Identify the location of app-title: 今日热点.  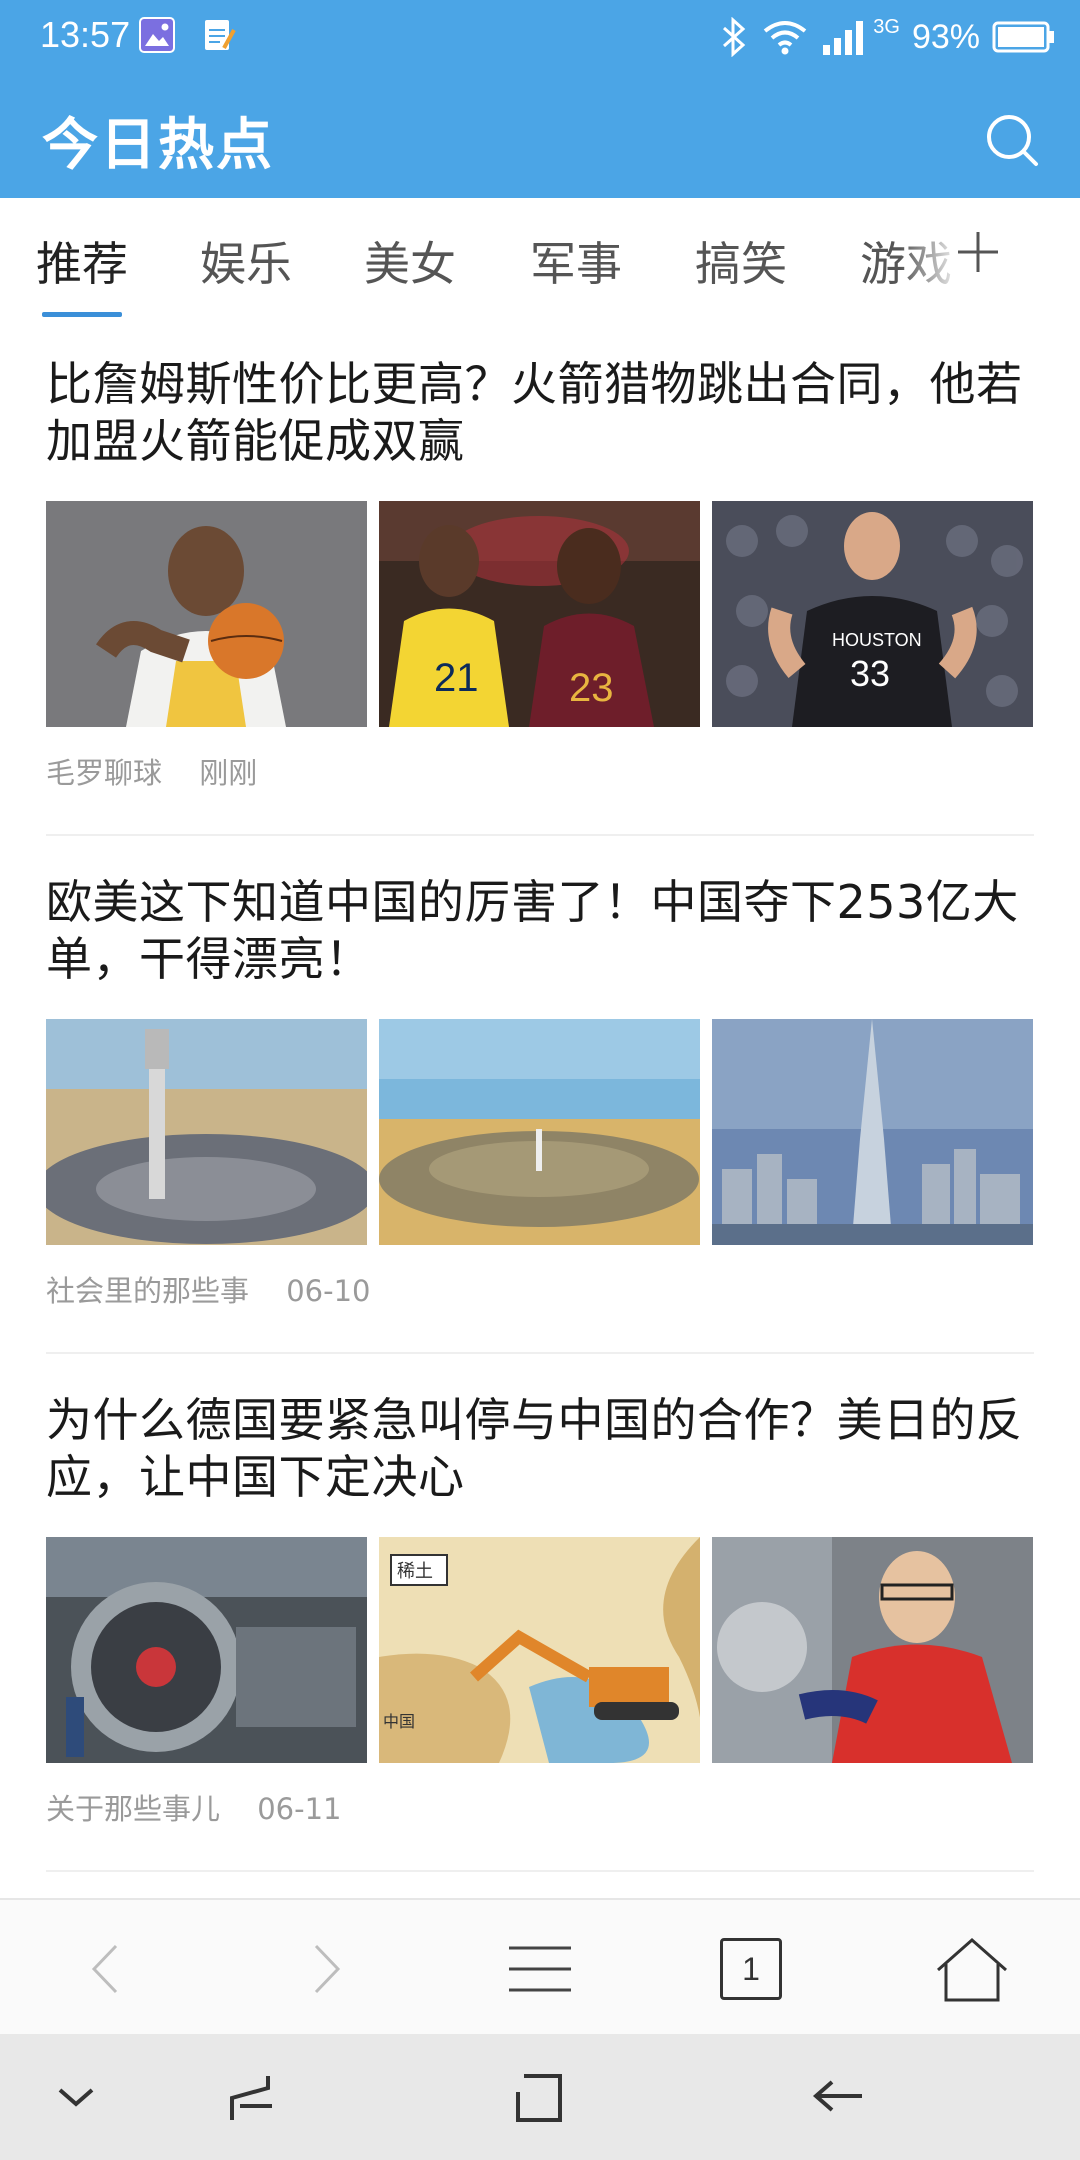
(158, 145).